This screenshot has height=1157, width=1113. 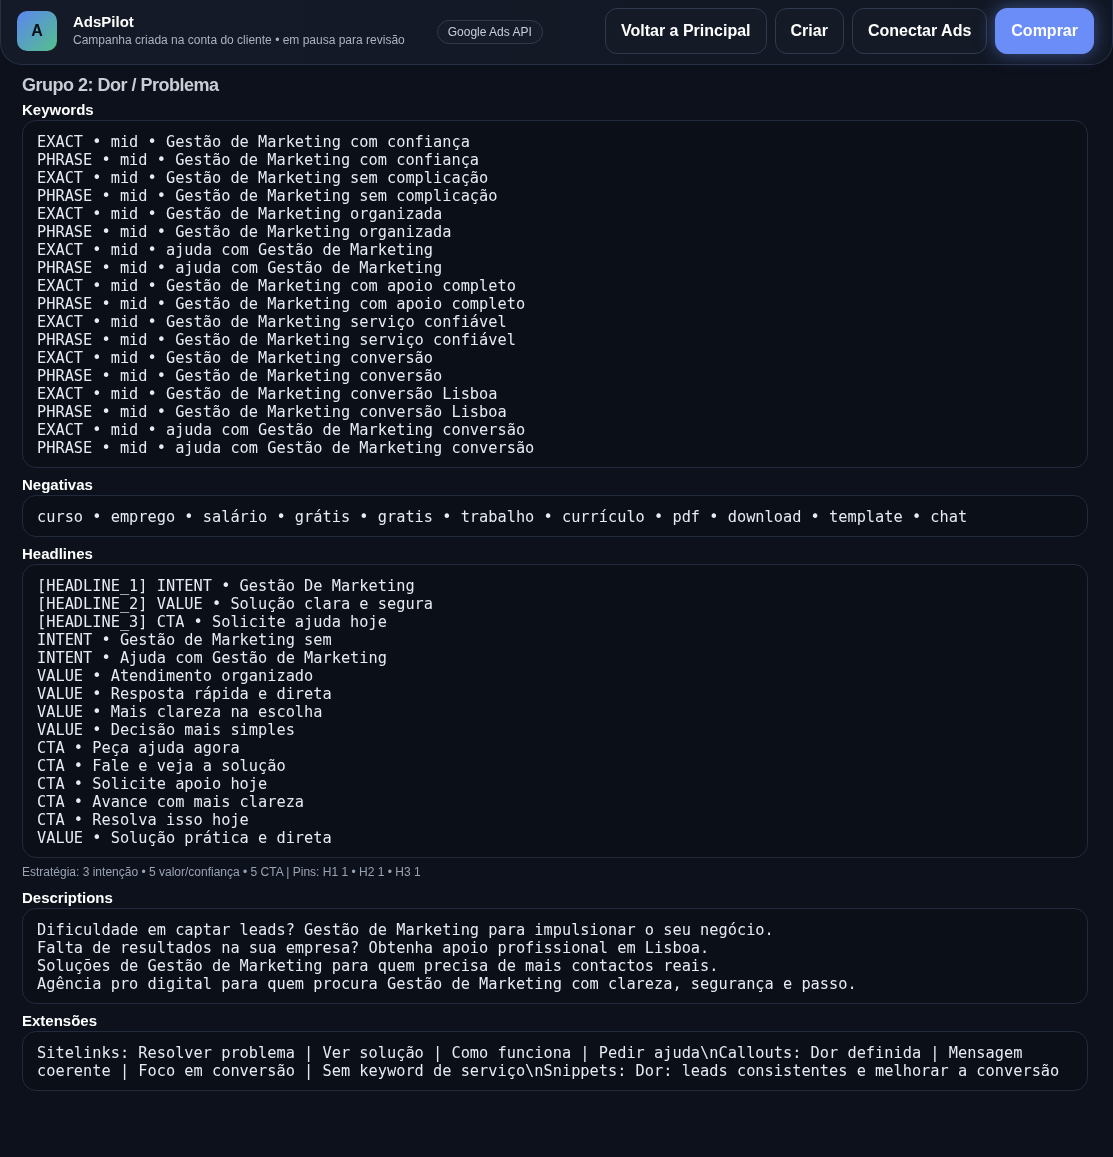 What do you see at coordinates (185, 837) in the screenshot?
I see `text-line: VALUE • Solução prática e direta` at bounding box center [185, 837].